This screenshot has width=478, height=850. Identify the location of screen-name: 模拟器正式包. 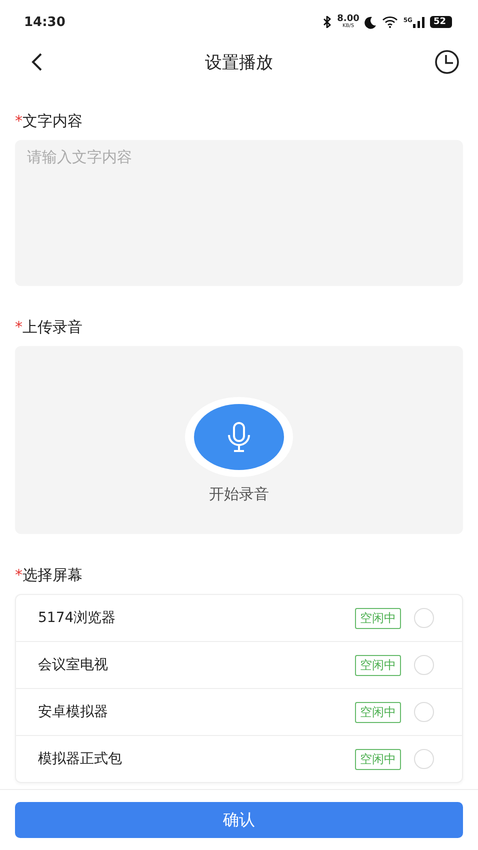
(80, 759).